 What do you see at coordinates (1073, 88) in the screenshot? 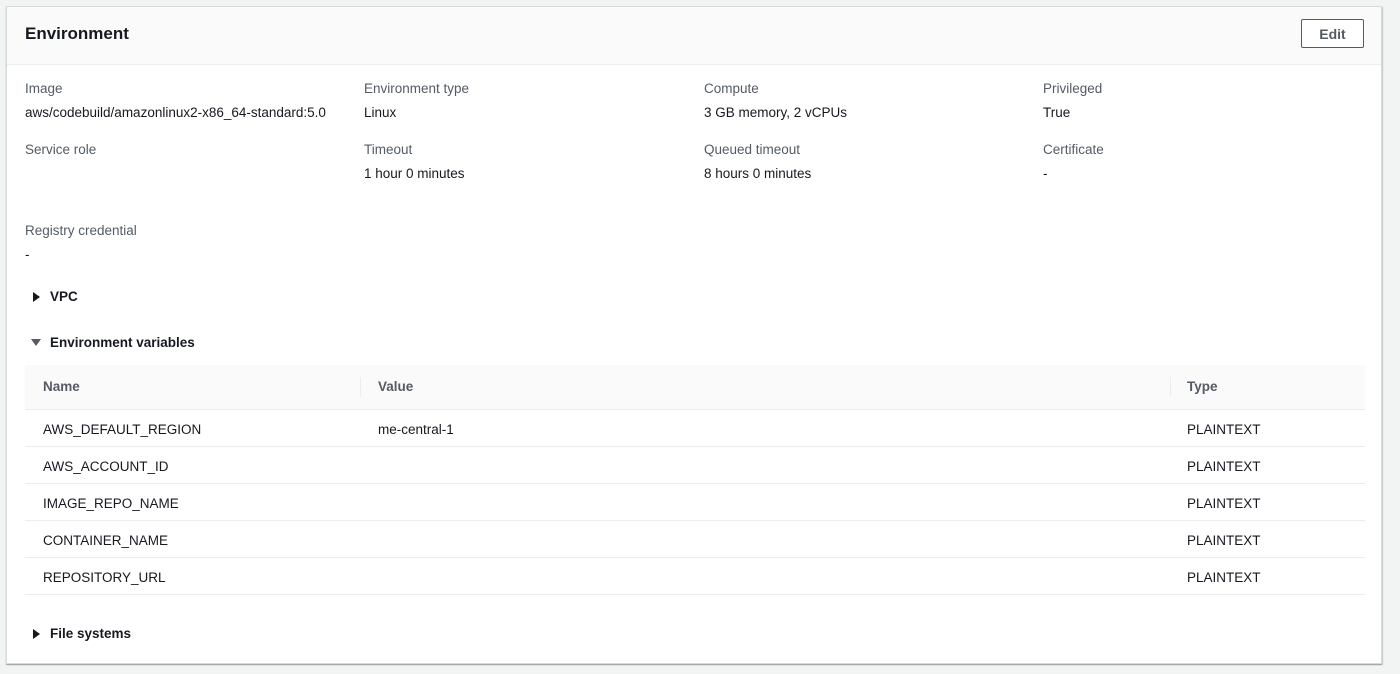
I see `field-label: Privileged` at bounding box center [1073, 88].